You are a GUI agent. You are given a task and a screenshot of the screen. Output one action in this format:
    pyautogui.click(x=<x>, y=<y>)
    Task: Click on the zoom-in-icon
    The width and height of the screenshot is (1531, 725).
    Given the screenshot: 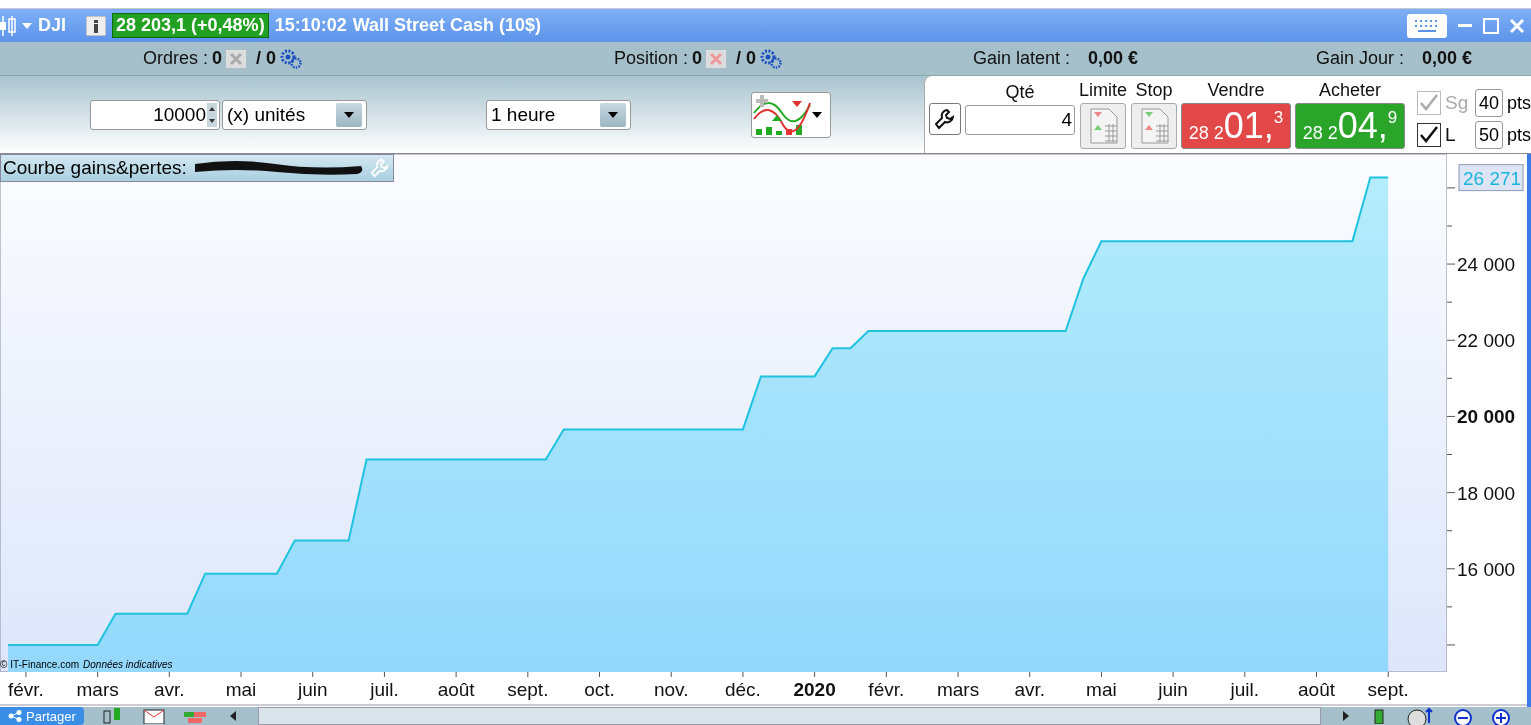 What is the action you would take?
    pyautogui.click(x=1501, y=716)
    